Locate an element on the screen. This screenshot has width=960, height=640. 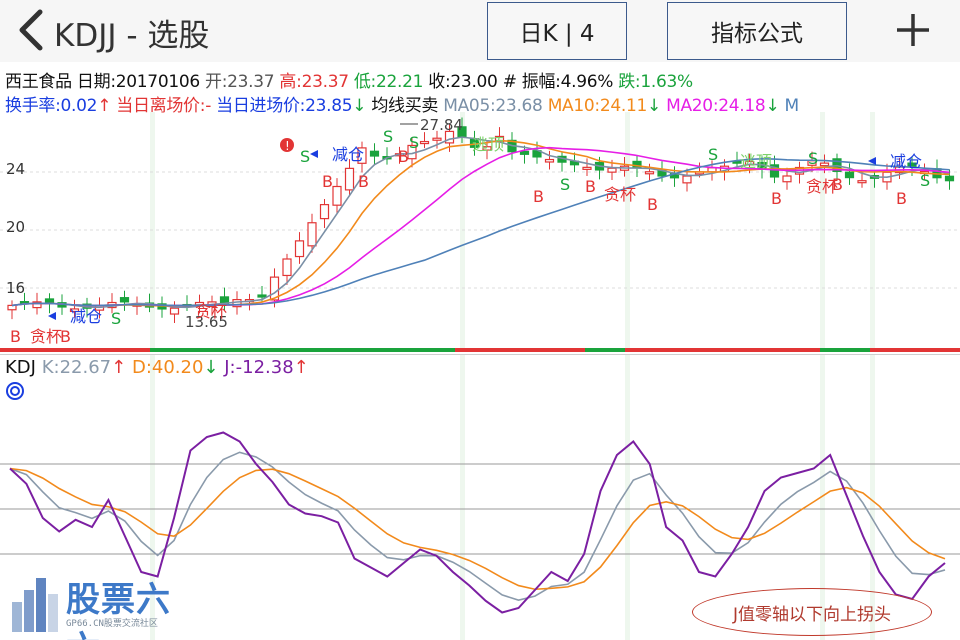
logo-site: GP66.CN股票交流社区 is located at coordinates (112, 624).